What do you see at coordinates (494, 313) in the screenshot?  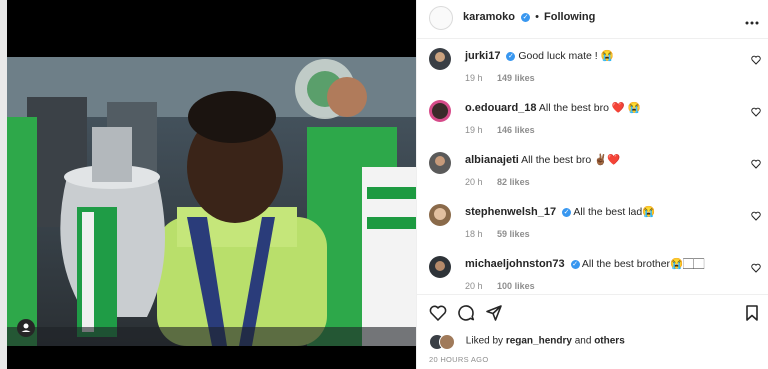 I see `send-icon` at bounding box center [494, 313].